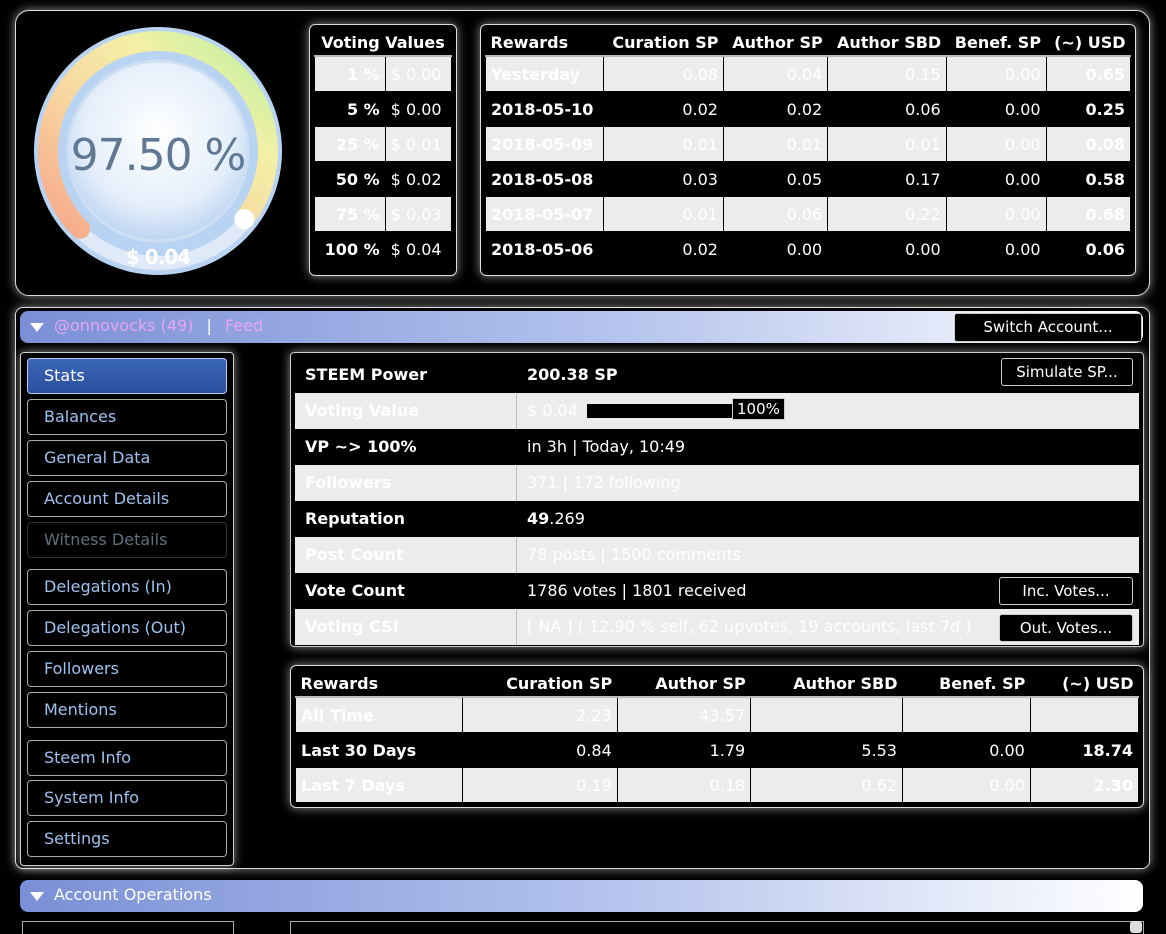 This screenshot has height=934, width=1166. I want to click on table-cell: Last 7 Days, so click(379, 785).